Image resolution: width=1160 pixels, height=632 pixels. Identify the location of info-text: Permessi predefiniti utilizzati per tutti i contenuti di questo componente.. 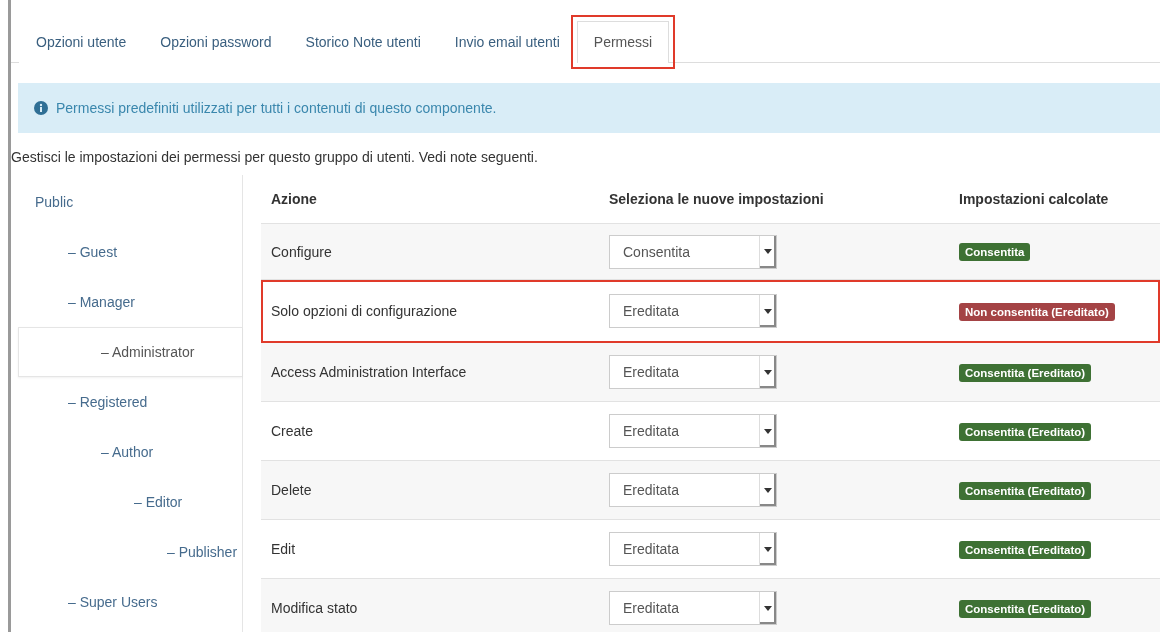
(276, 108).